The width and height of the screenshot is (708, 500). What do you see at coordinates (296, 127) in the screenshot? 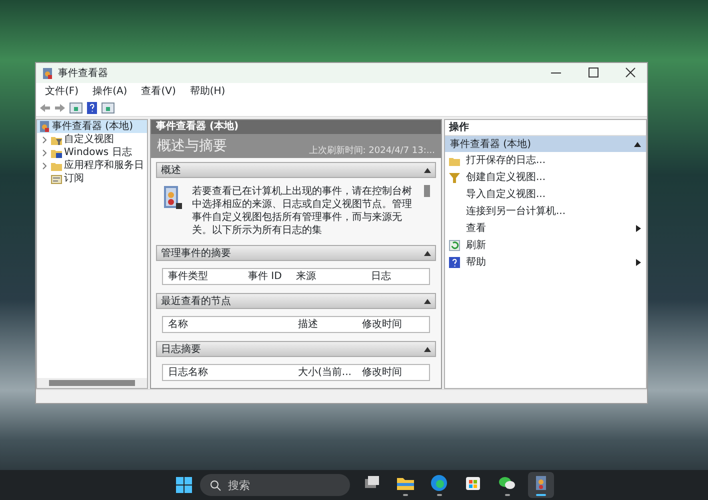
I see `pane-header: 事件查看器 (本地)` at bounding box center [296, 127].